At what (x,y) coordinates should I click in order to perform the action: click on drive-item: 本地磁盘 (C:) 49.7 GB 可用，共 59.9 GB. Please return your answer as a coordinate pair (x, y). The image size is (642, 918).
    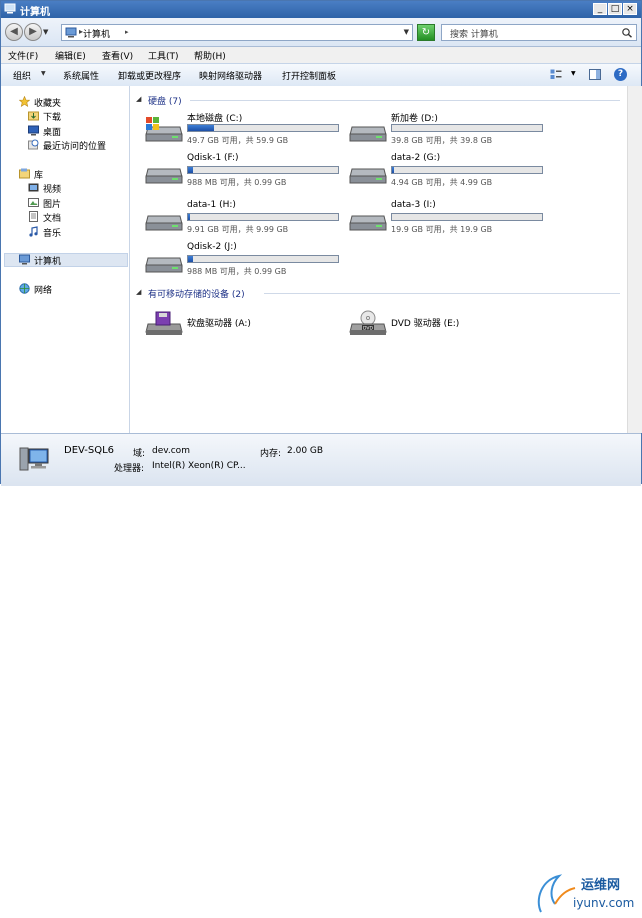
    Looking at the image, I should click on (244, 130).